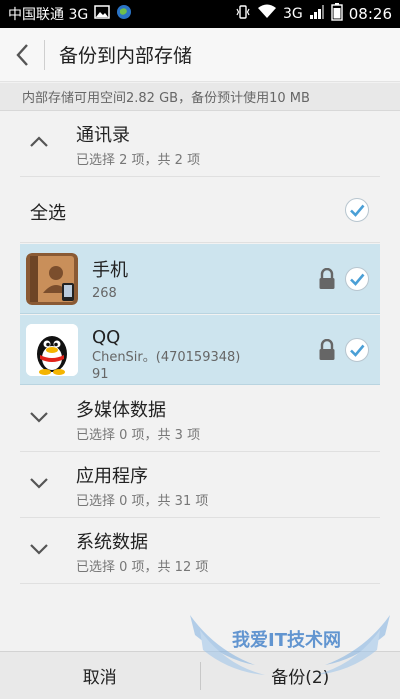 This screenshot has height=699, width=400. I want to click on page-title: 备份到内部存储, so click(126, 56).